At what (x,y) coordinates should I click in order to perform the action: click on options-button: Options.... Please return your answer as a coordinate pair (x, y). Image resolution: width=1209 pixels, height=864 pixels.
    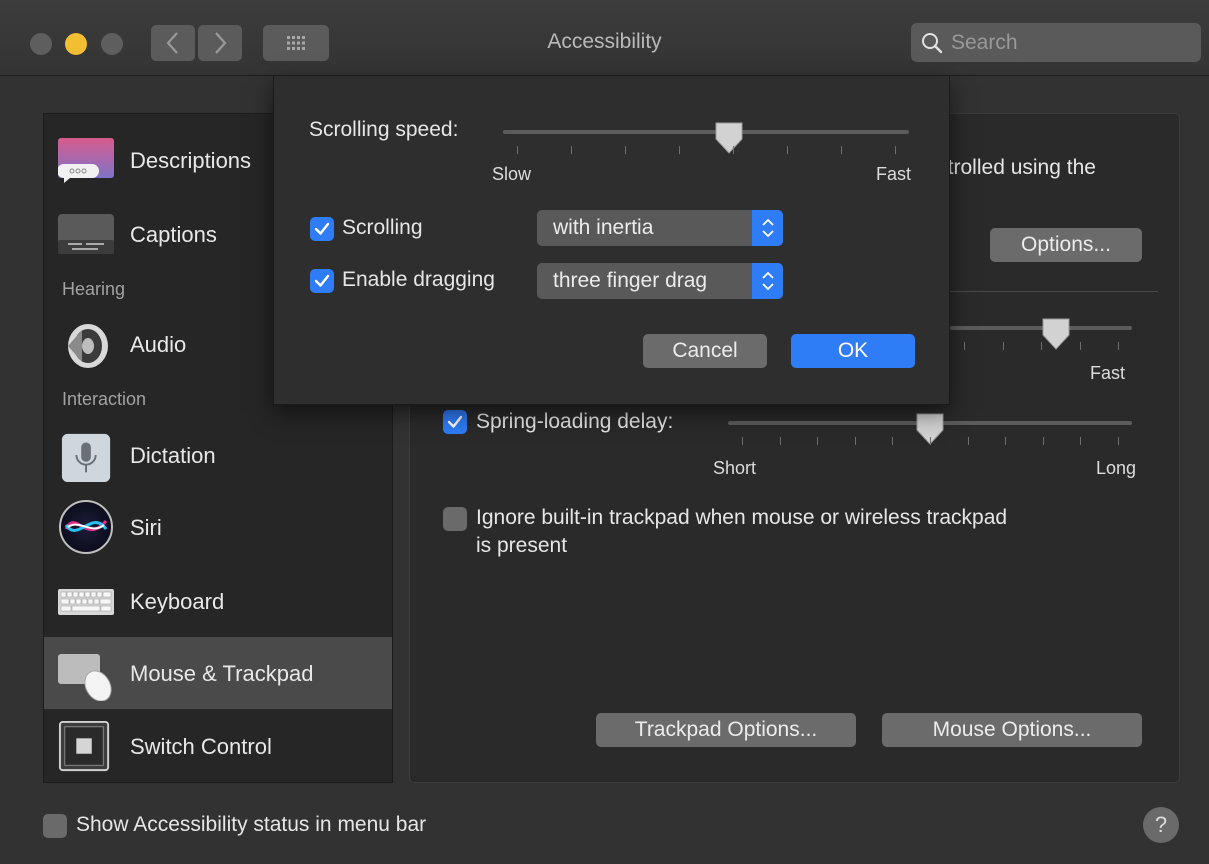
    Looking at the image, I should click on (1066, 245).